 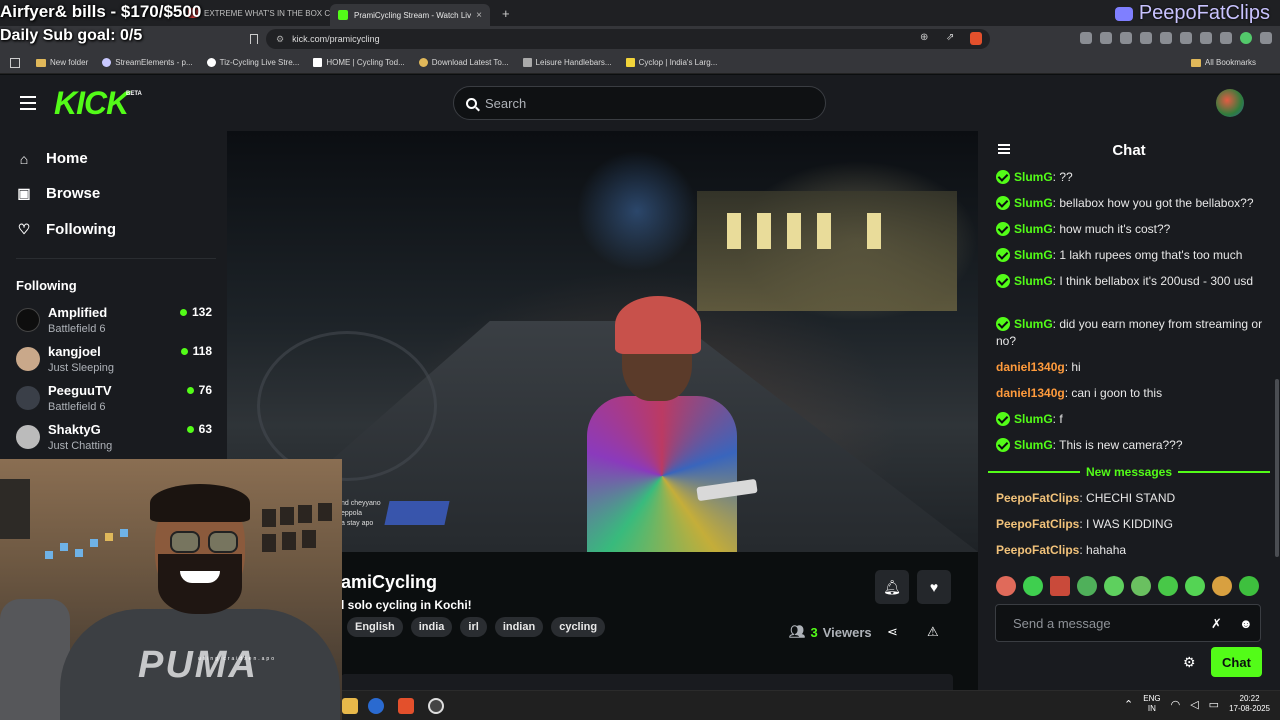 What do you see at coordinates (1277, 468) in the screenshot?
I see `chat-scrollbar` at bounding box center [1277, 468].